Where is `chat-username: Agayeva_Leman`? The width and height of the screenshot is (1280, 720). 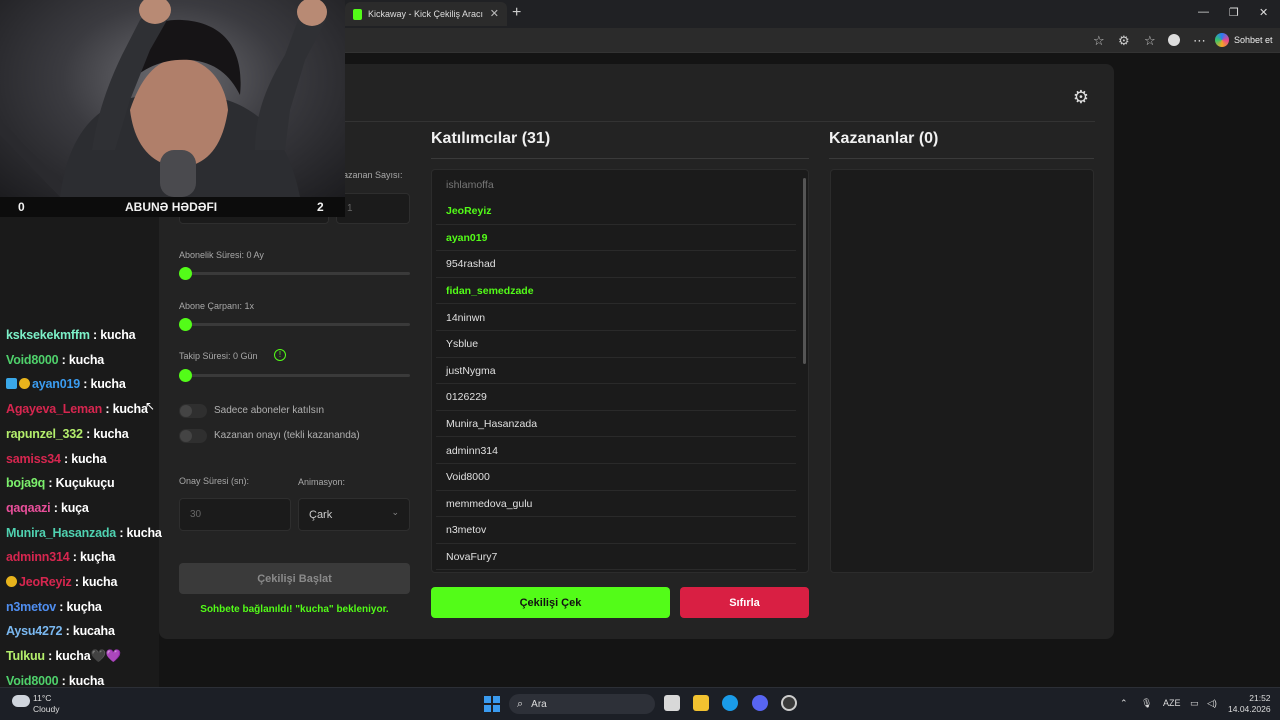 chat-username: Agayeva_Leman is located at coordinates (54, 409).